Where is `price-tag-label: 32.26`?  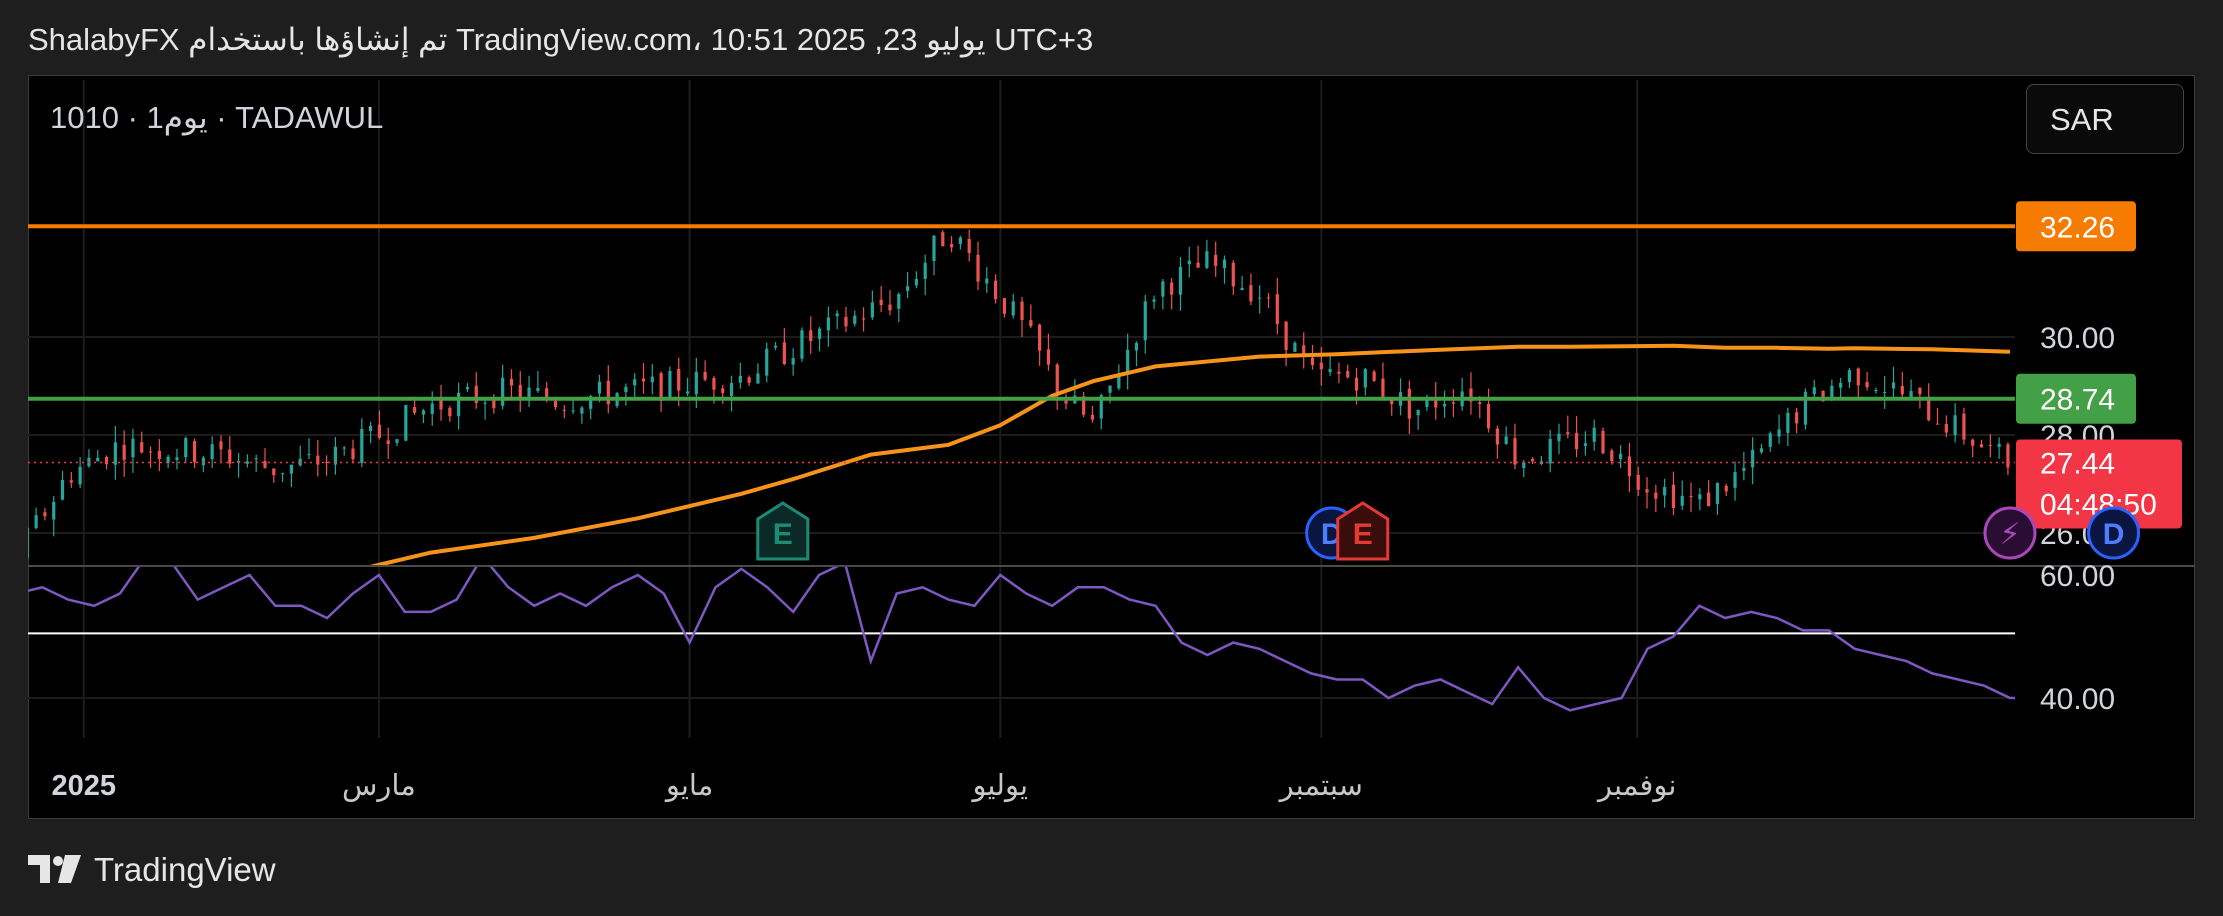 price-tag-label: 32.26 is located at coordinates (2077, 227).